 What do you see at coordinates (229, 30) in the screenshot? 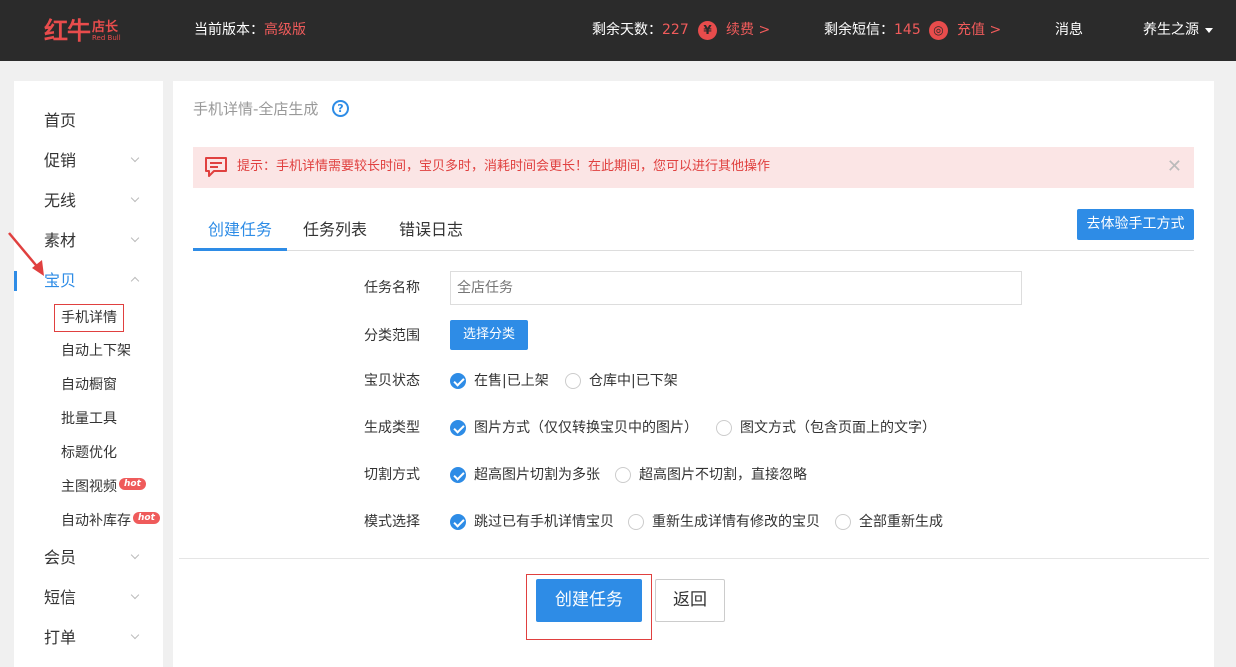
I see `version-label: 当前版本：` at bounding box center [229, 30].